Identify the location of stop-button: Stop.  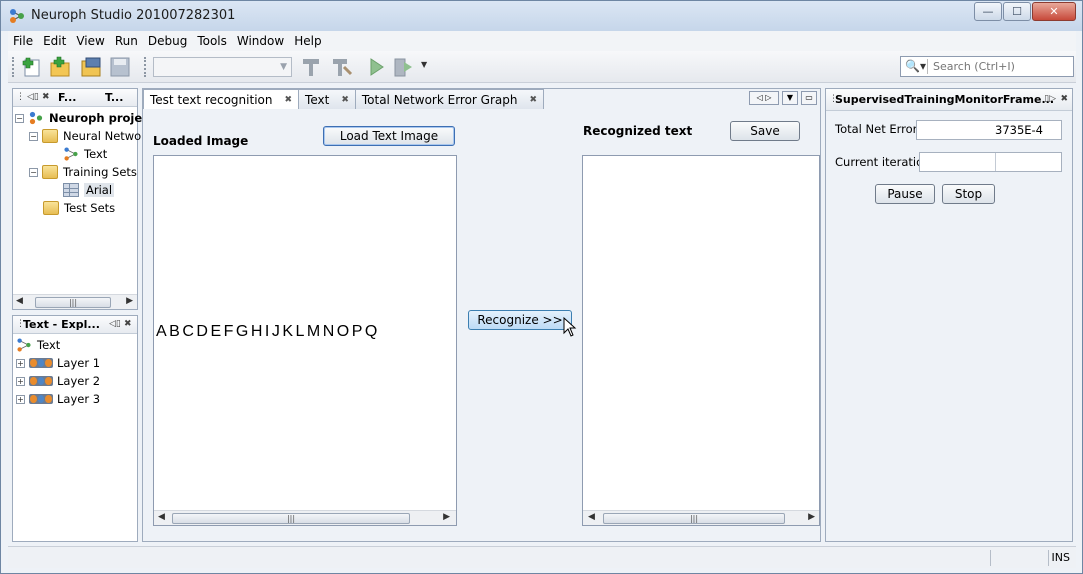
(968, 194).